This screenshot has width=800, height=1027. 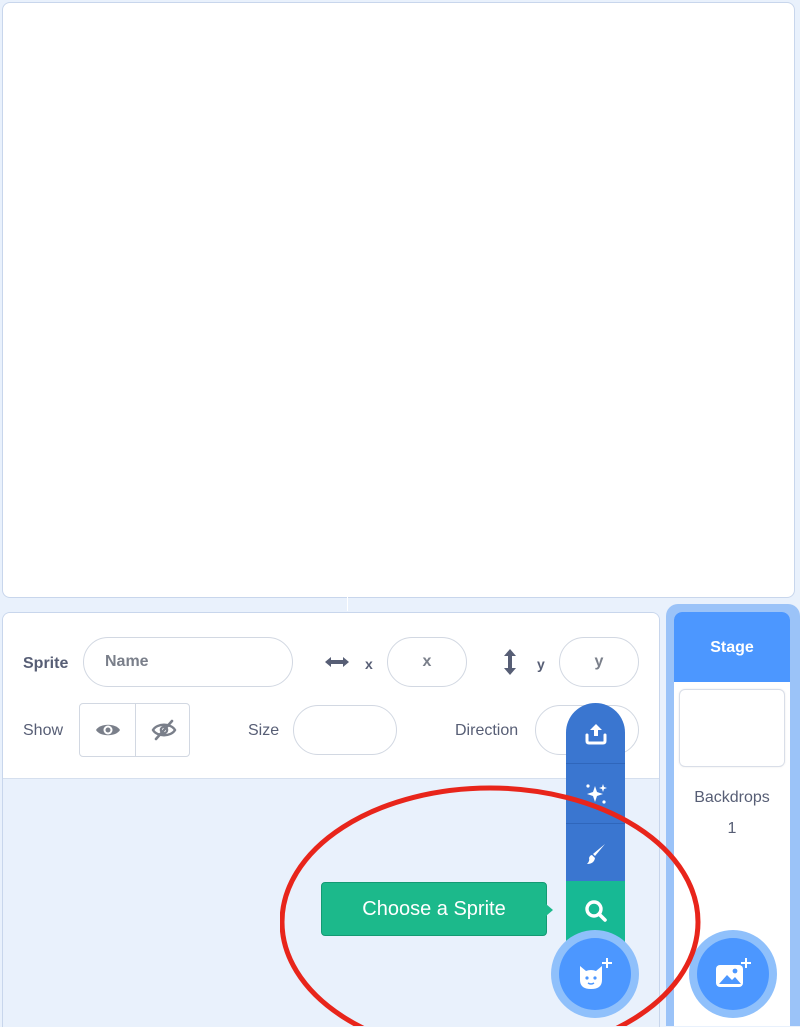 I want to click on show-sprite-button, so click(x=107, y=730).